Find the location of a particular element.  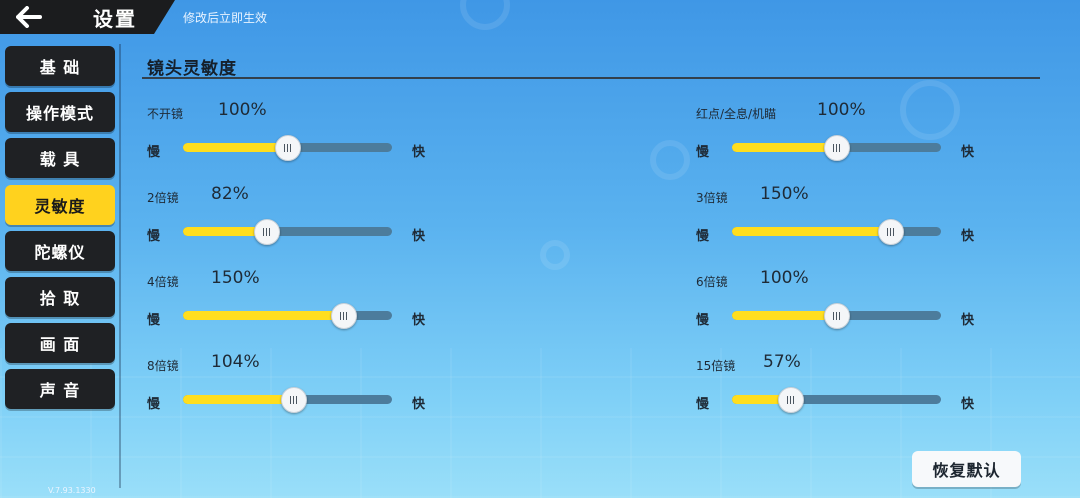

page-title: 设置 is located at coordinates (115, 19).